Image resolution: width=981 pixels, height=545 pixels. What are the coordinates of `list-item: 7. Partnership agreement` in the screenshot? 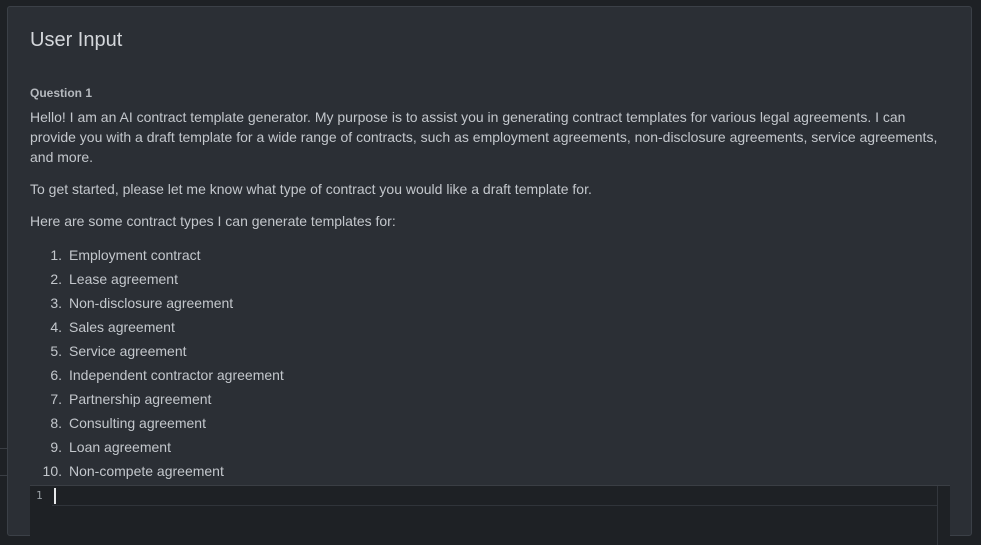 It's located at (490, 399).